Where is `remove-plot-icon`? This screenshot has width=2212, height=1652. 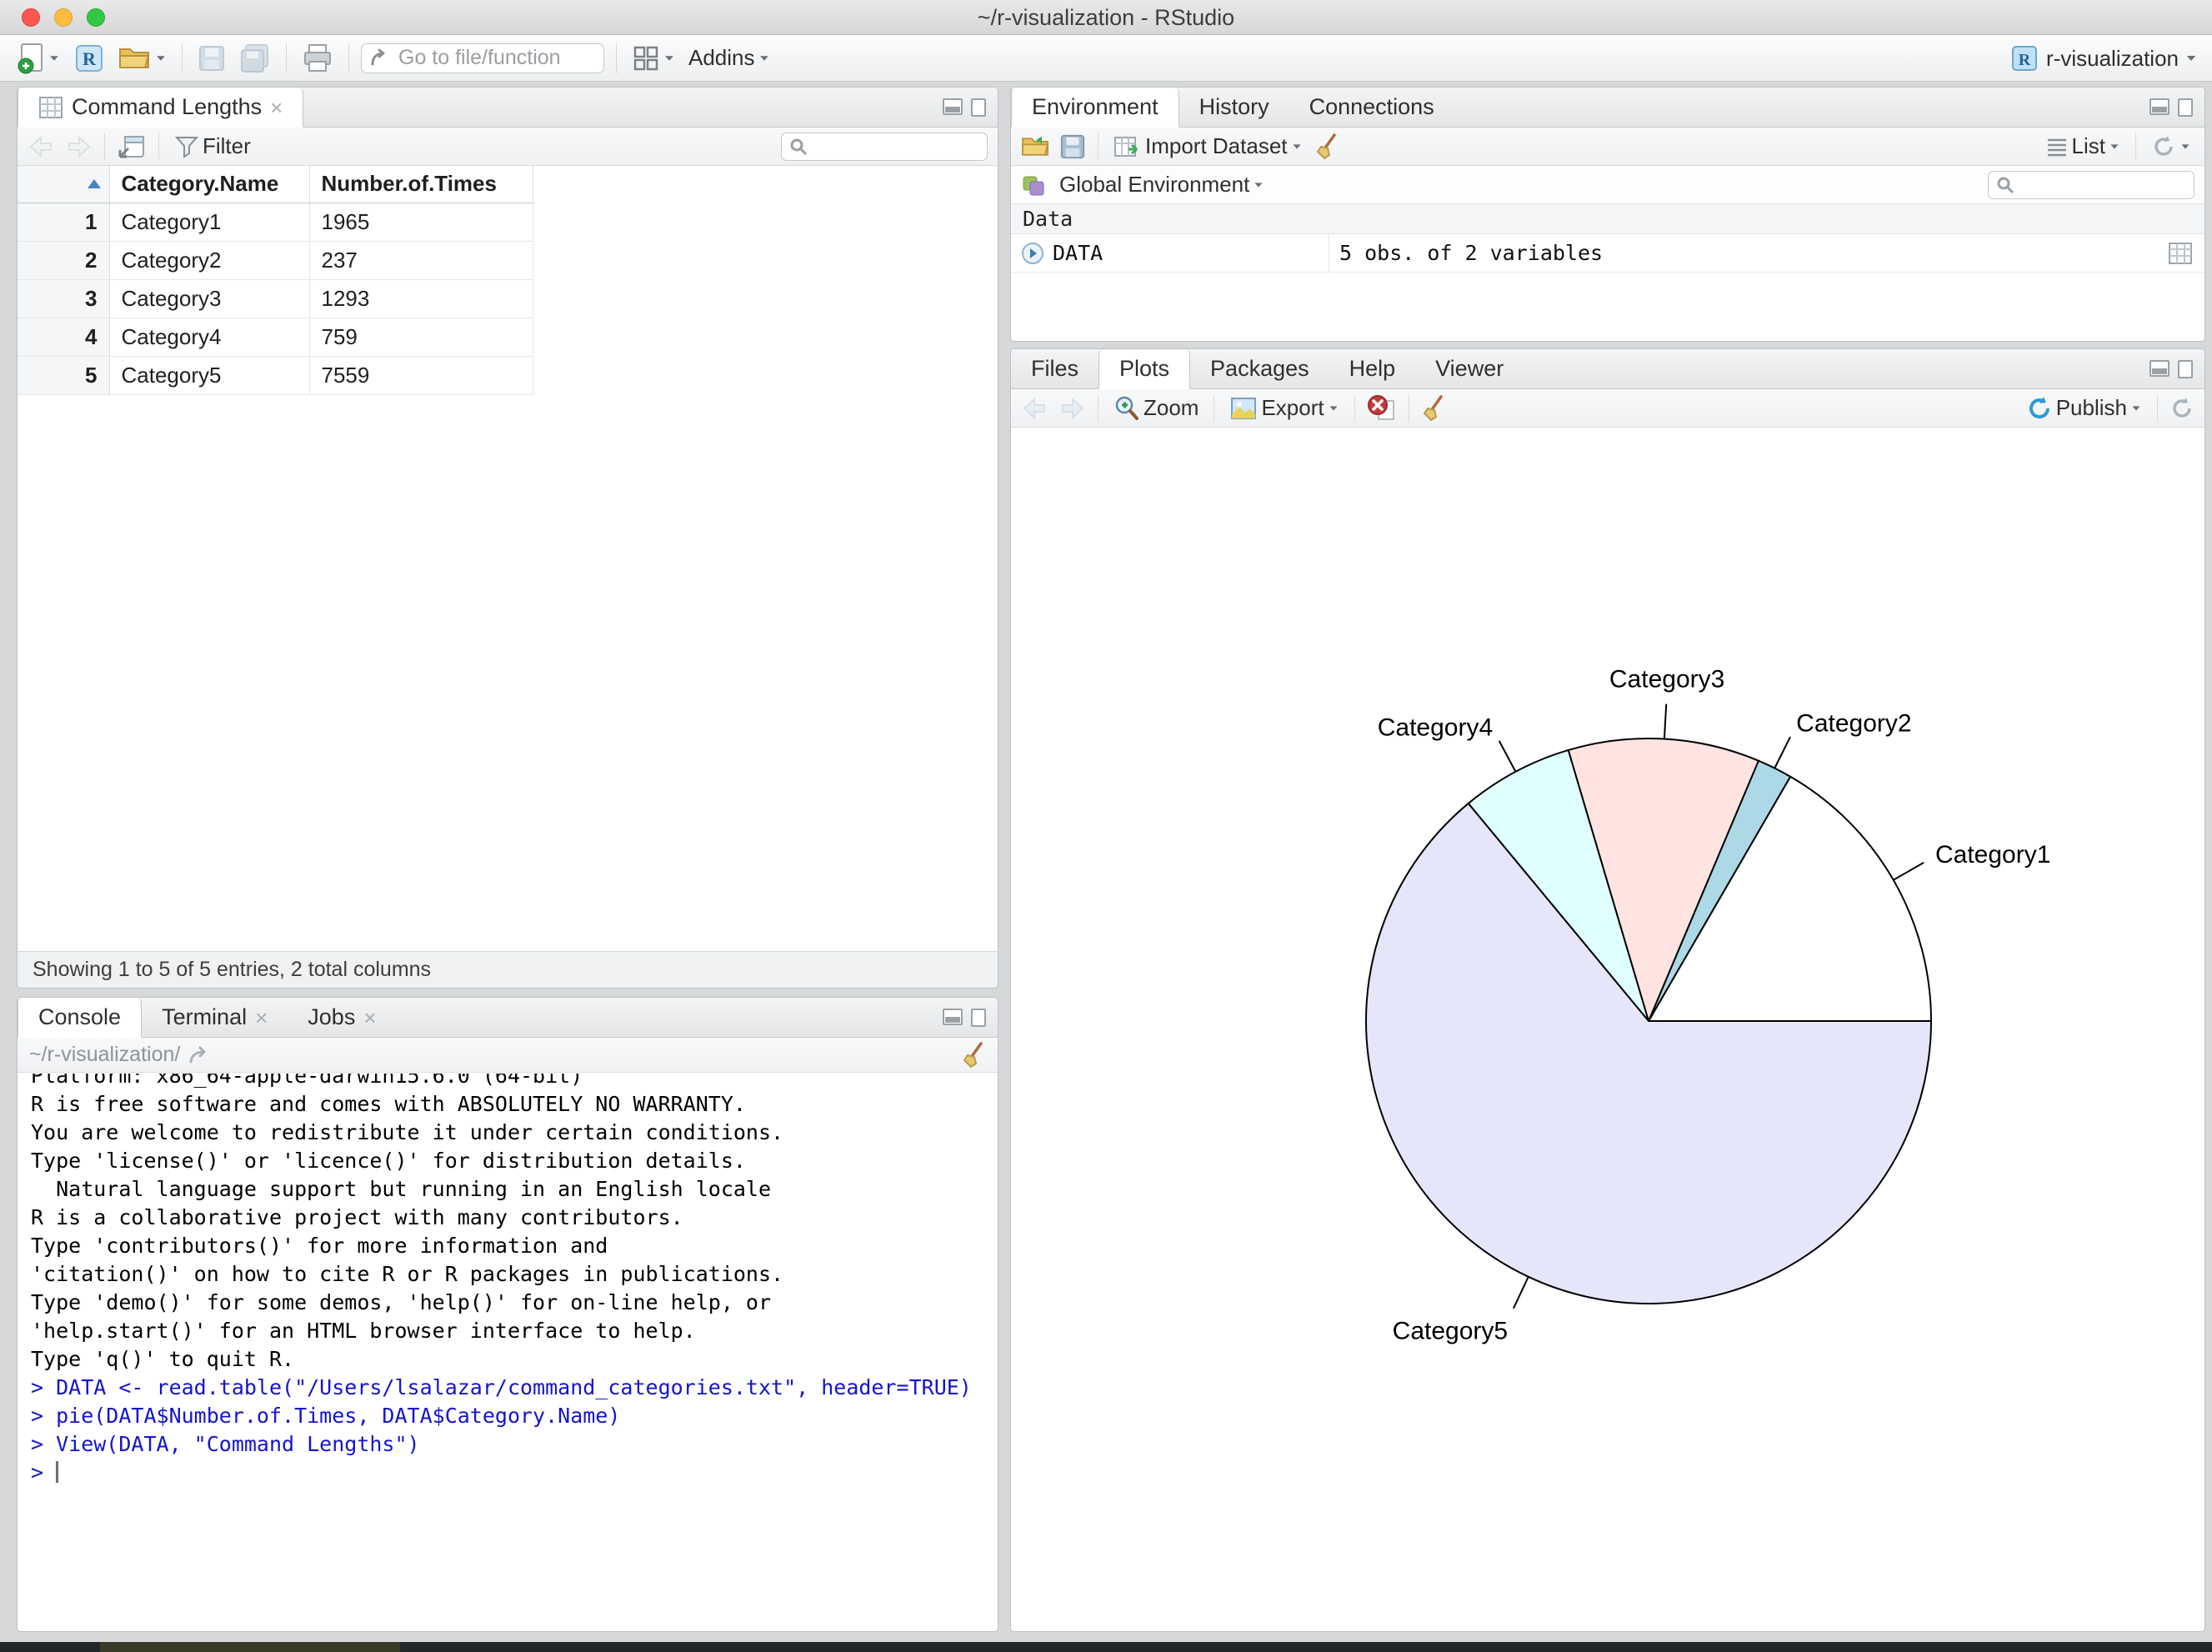 remove-plot-icon is located at coordinates (1382, 408).